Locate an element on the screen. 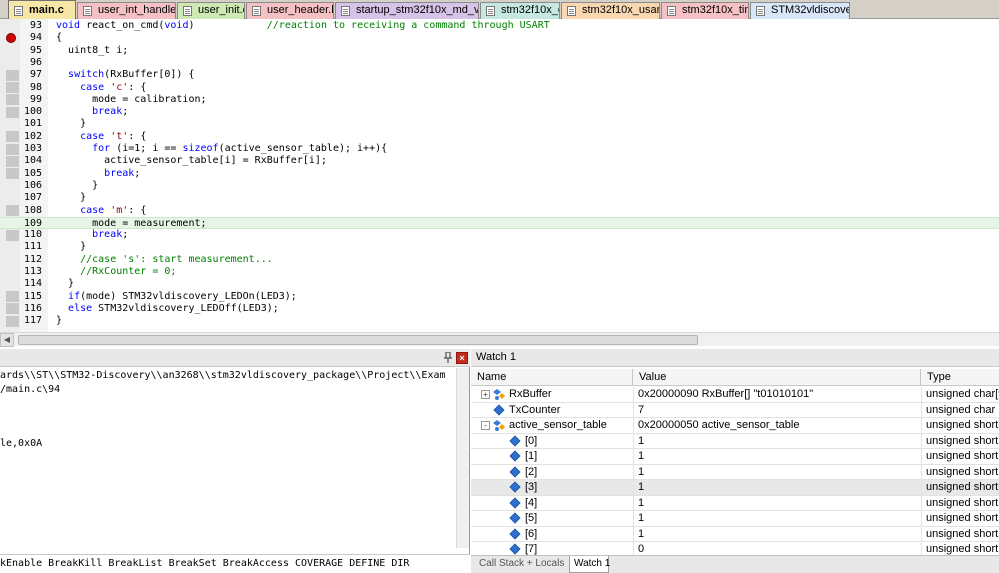  current-code-line: 109 mode = measurement; is located at coordinates (499, 223).